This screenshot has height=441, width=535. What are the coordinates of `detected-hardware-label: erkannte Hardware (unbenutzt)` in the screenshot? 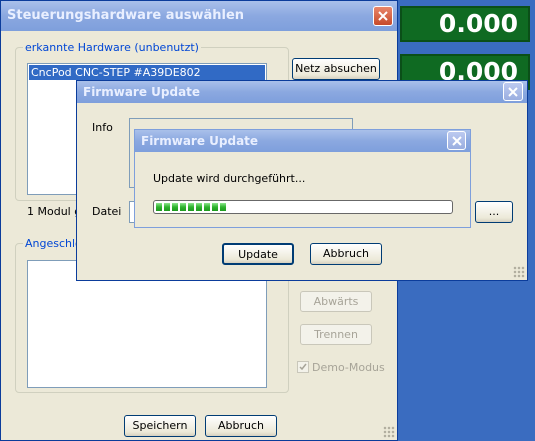 It's located at (112, 47).